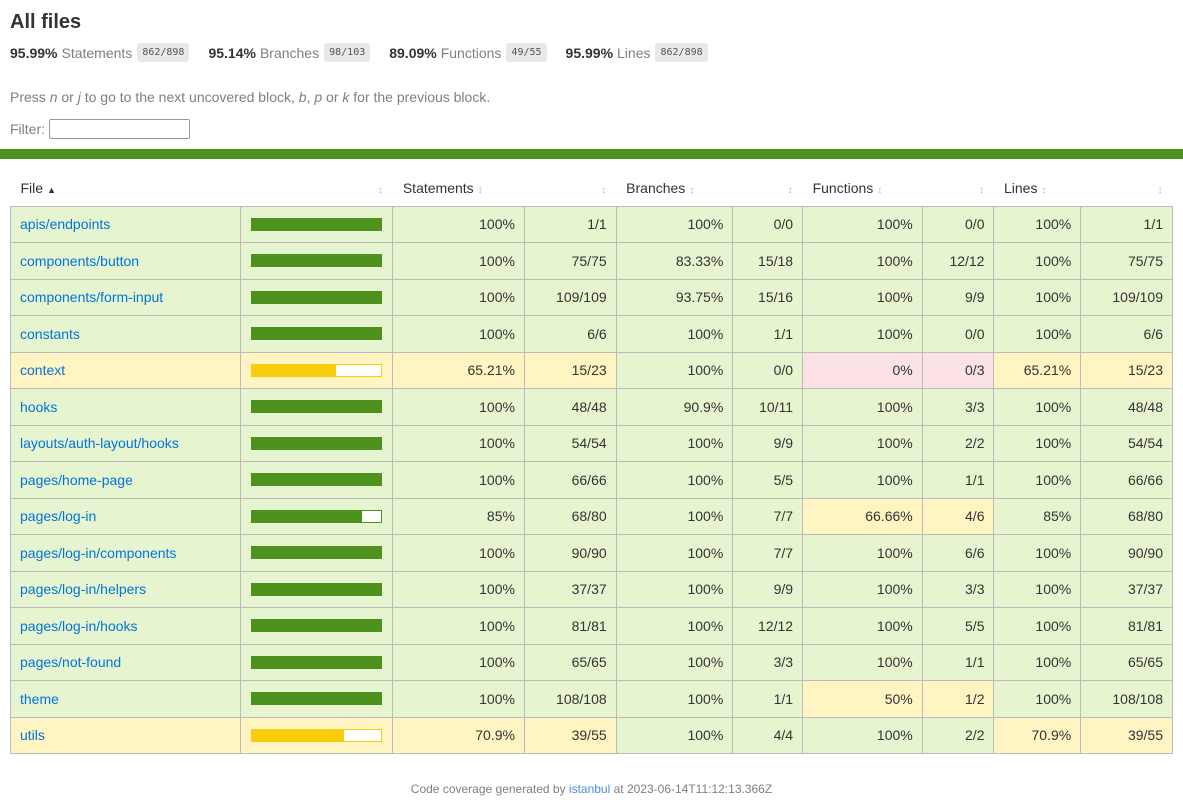 This screenshot has height=800, width=1183. I want to click on statements-pct: 85%, so click(458, 516).